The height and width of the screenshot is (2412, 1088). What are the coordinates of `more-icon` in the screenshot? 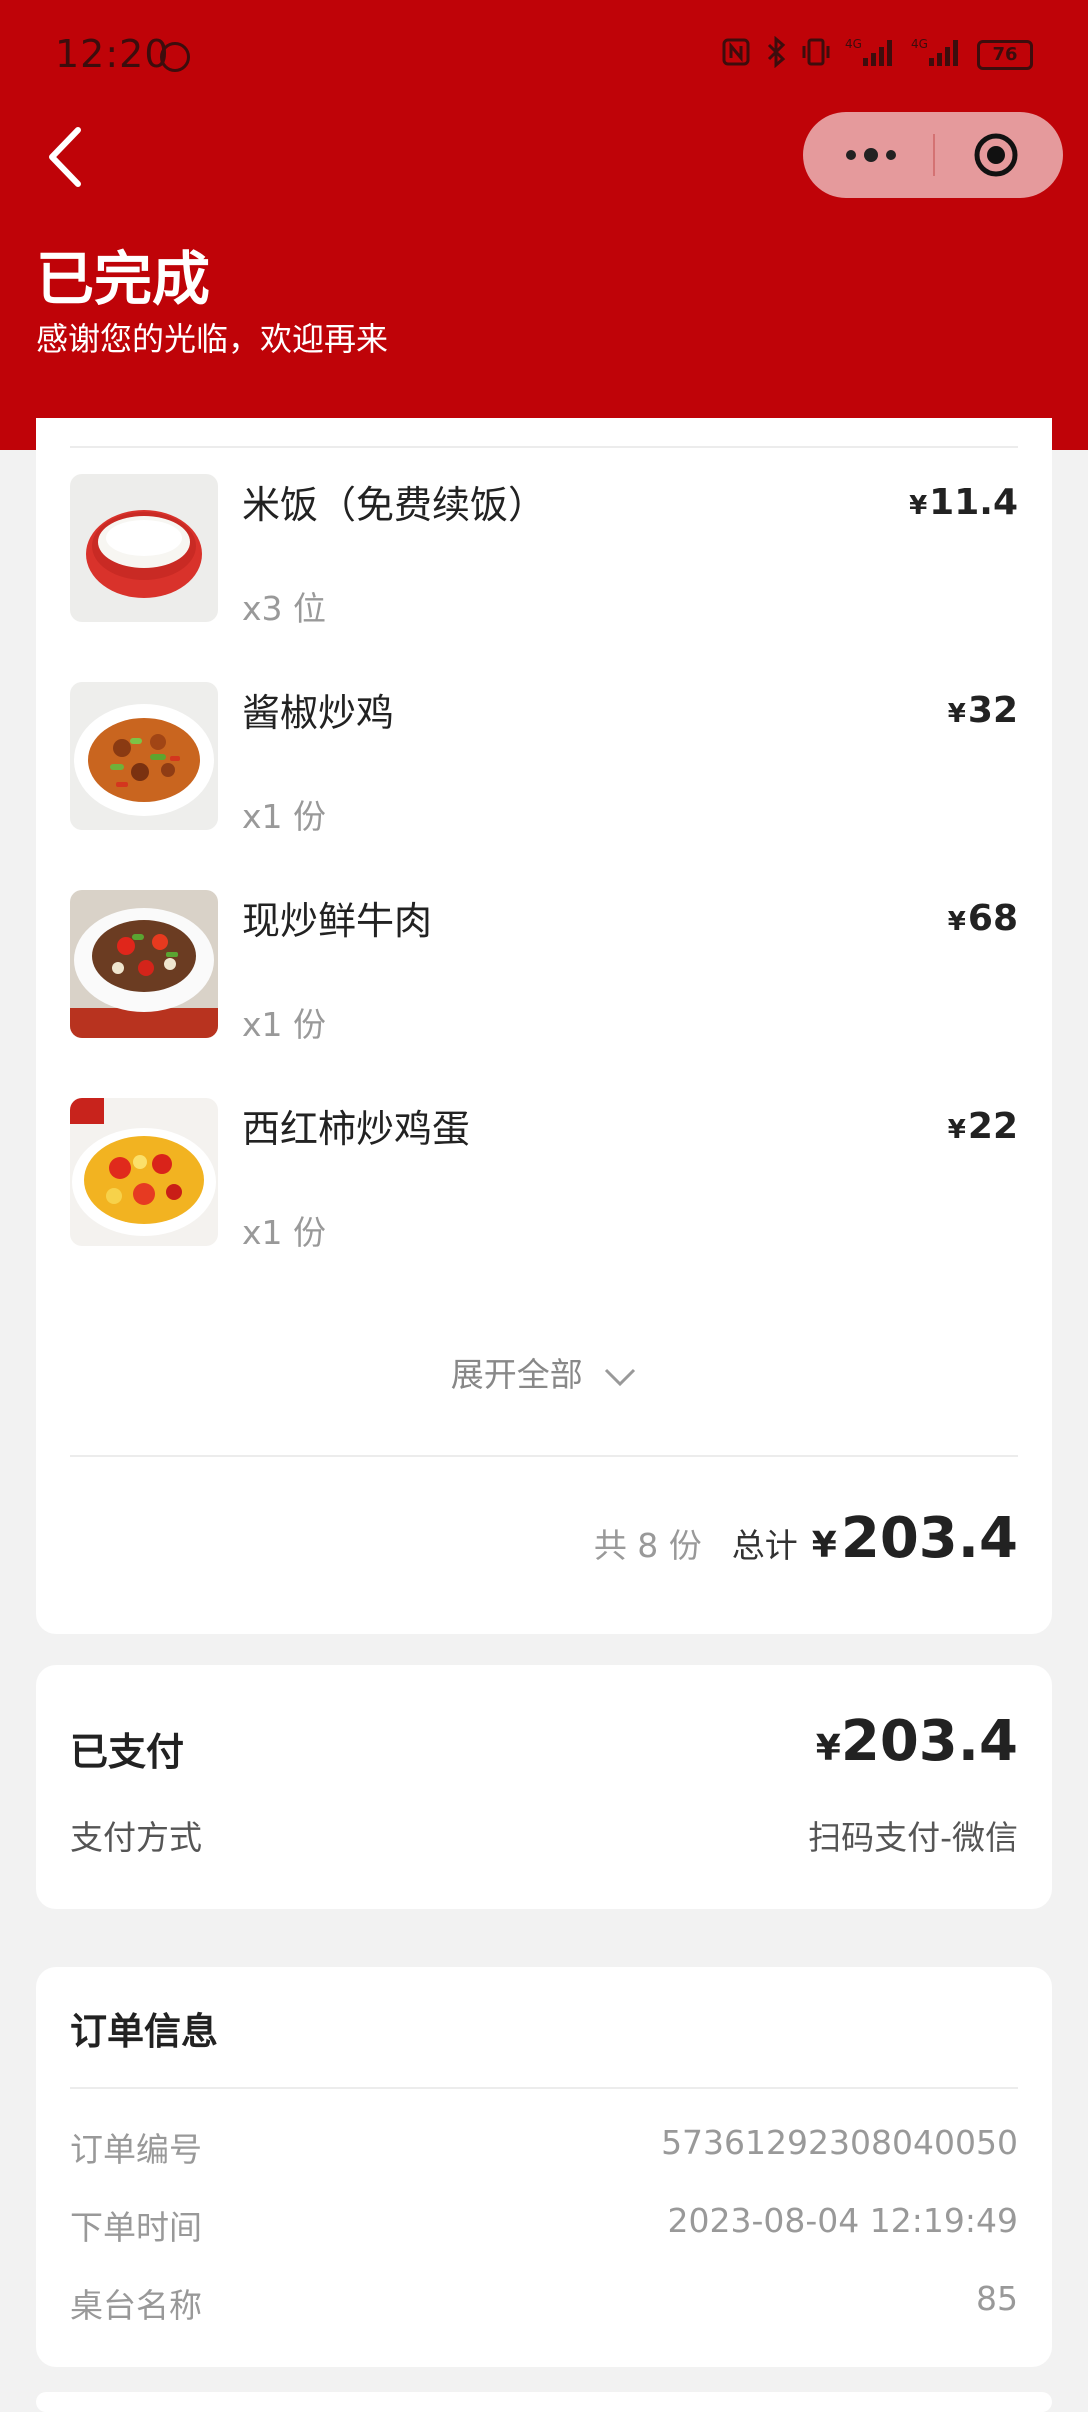 It's located at (871, 155).